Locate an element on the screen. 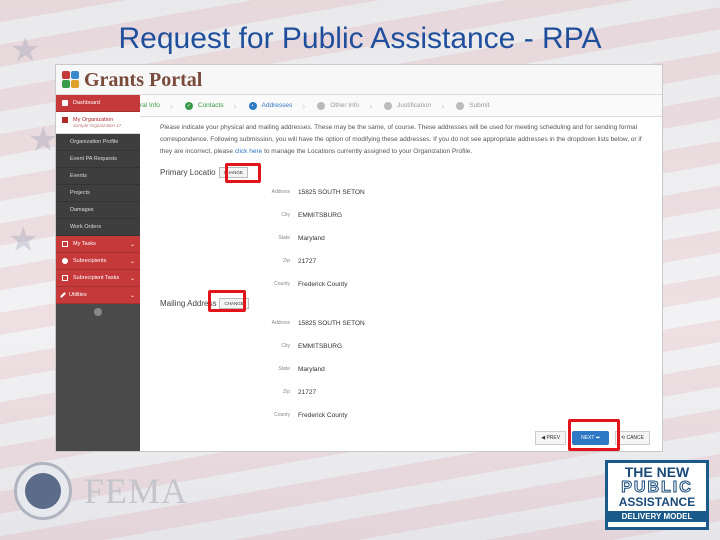 The height and width of the screenshot is (540, 720). sidebar-item-subrecipients: Subrecipients ⌄ is located at coordinates (98, 261).